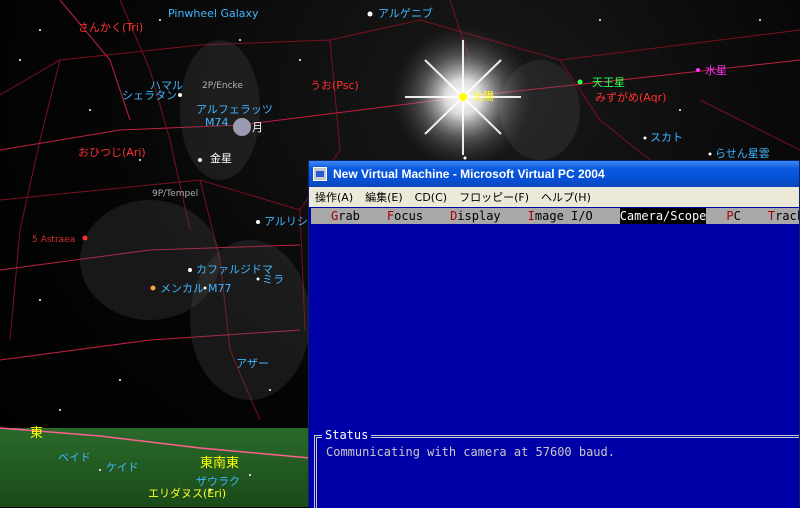 The image size is (800, 508). Describe the element at coordinates (742, 153) in the screenshot. I see `helix-nebula-label: らせん星雲` at that location.